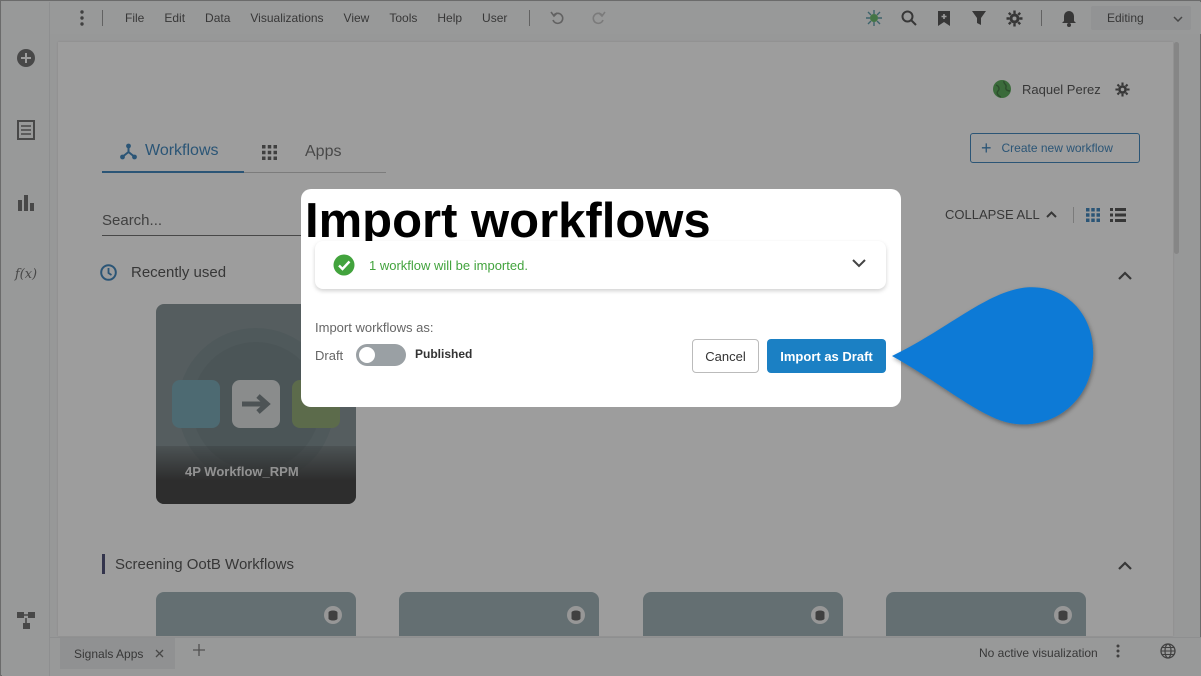  What do you see at coordinates (329, 355) in the screenshot?
I see `draft-label: Draft` at bounding box center [329, 355].